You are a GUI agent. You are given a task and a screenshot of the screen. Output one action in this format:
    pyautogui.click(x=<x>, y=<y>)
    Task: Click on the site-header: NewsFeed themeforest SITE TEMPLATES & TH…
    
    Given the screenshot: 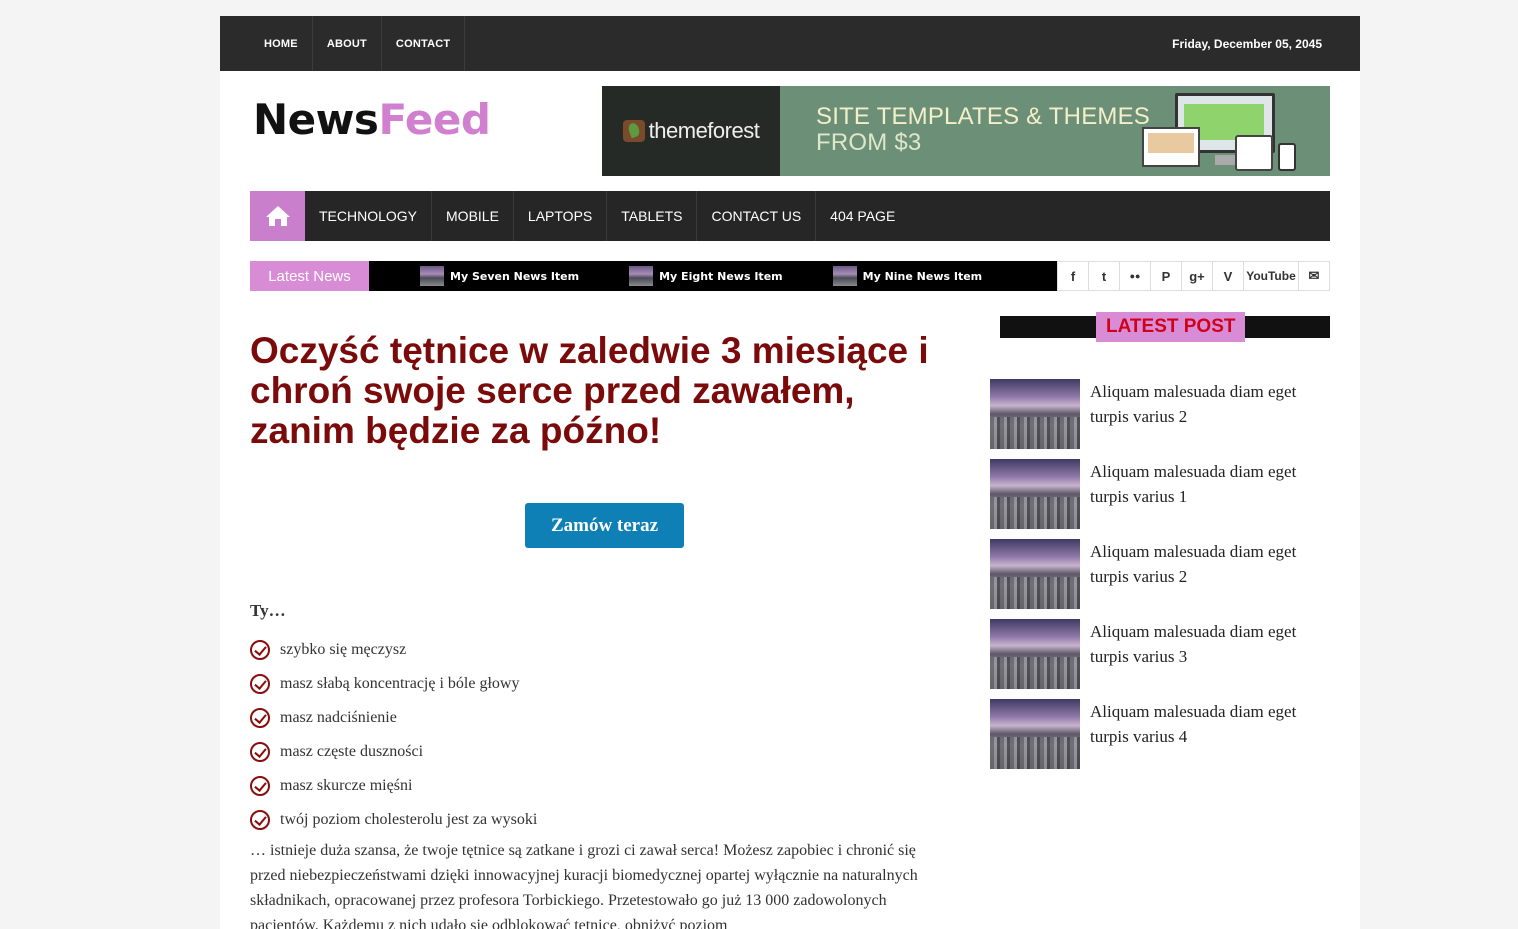 What is the action you would take?
    pyautogui.click(x=790, y=131)
    